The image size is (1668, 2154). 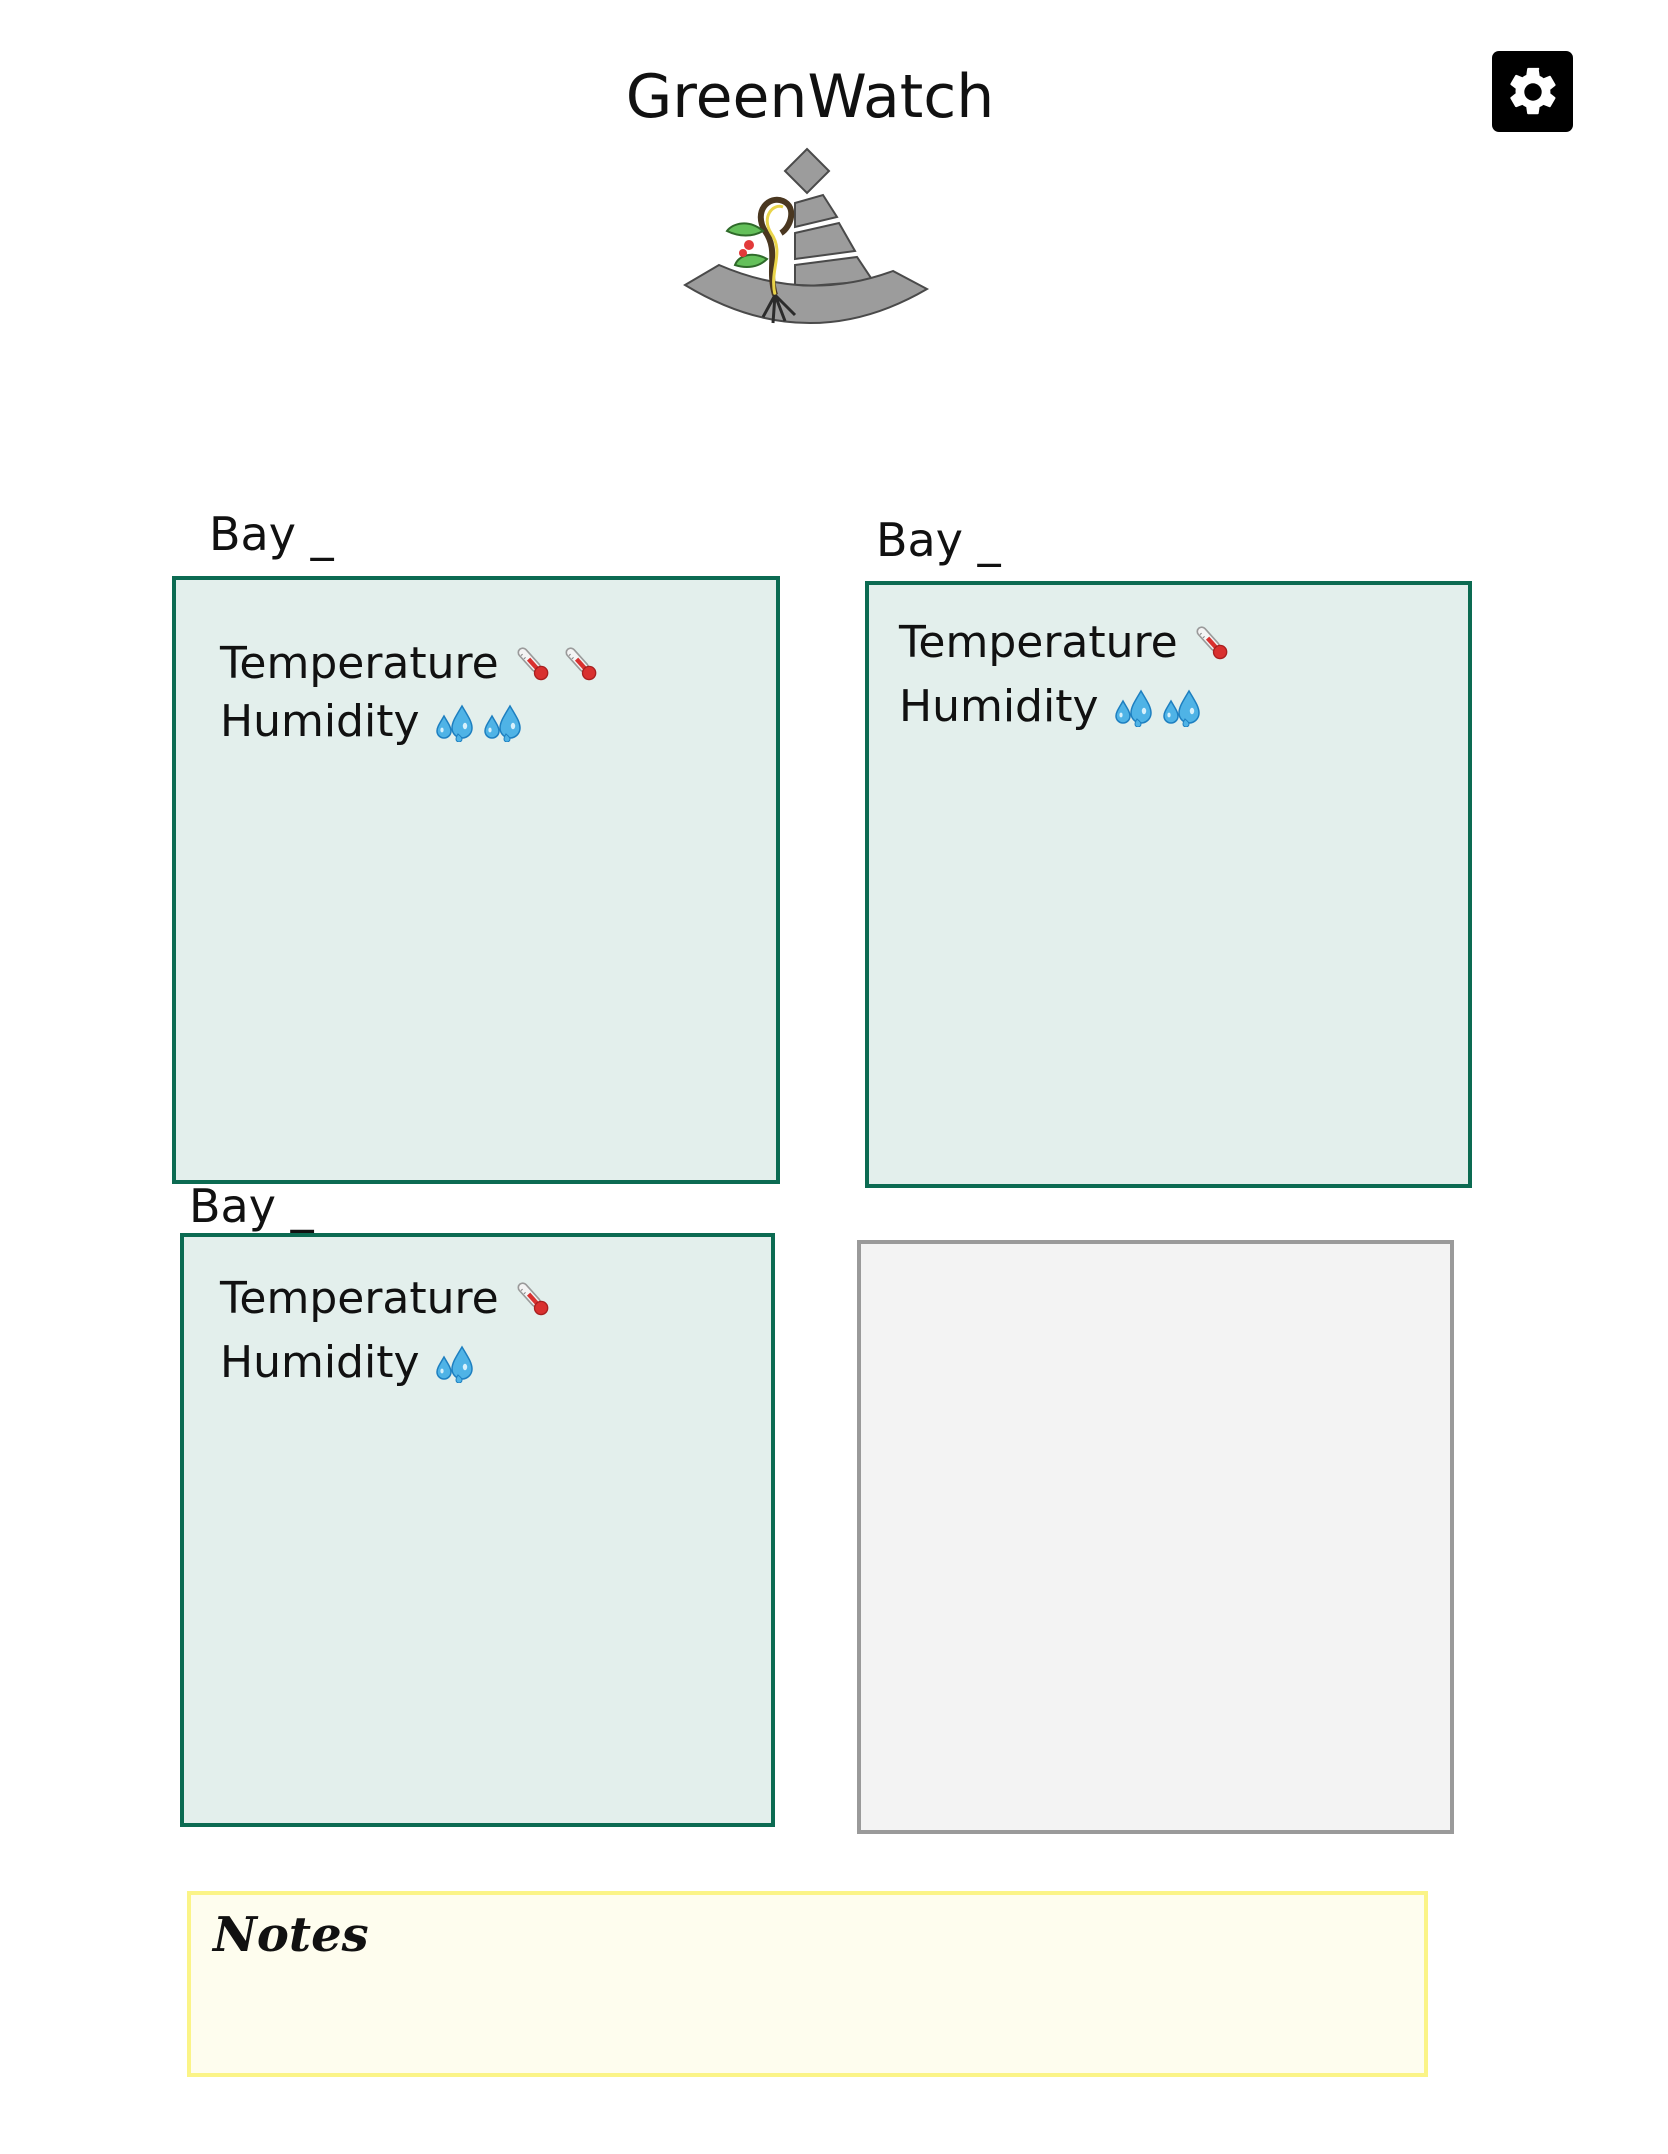 I want to click on bay-card-3: Temperature Humidity, so click(x=477, y=1530).